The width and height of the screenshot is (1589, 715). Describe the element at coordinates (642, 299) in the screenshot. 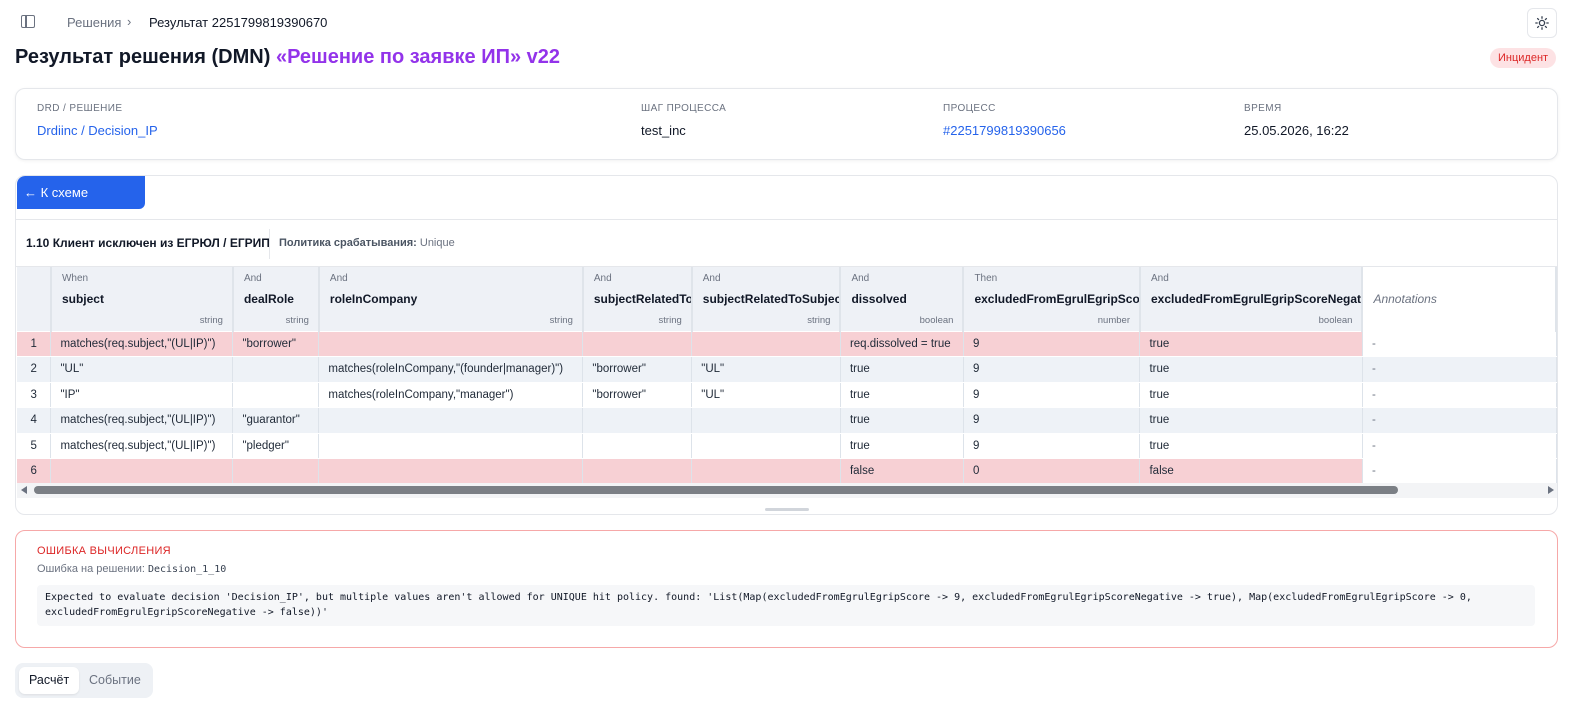

I see `column-name: subjectRelatedTo` at that location.